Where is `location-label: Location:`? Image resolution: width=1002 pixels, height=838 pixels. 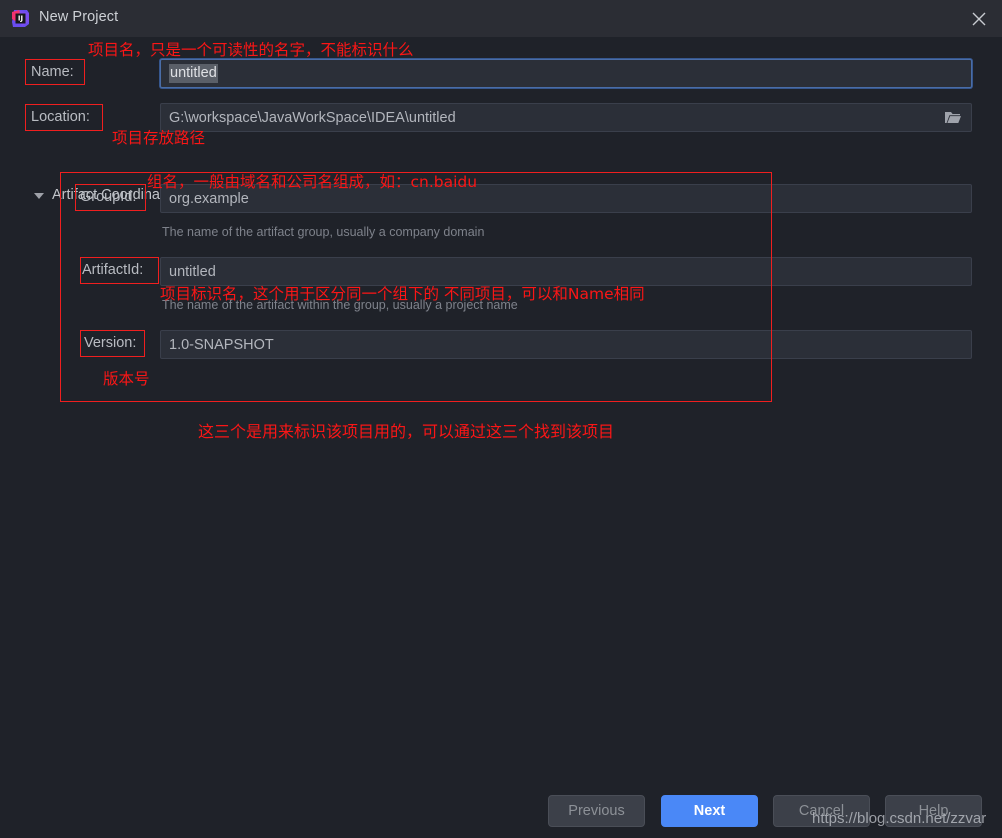 location-label: Location: is located at coordinates (60, 117).